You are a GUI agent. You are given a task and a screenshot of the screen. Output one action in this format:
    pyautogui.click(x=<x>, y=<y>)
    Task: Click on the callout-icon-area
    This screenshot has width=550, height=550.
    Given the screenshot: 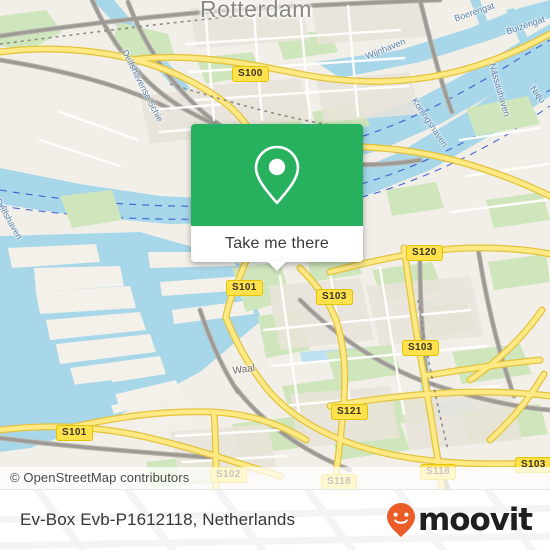 What is the action you would take?
    pyautogui.click(x=277, y=175)
    